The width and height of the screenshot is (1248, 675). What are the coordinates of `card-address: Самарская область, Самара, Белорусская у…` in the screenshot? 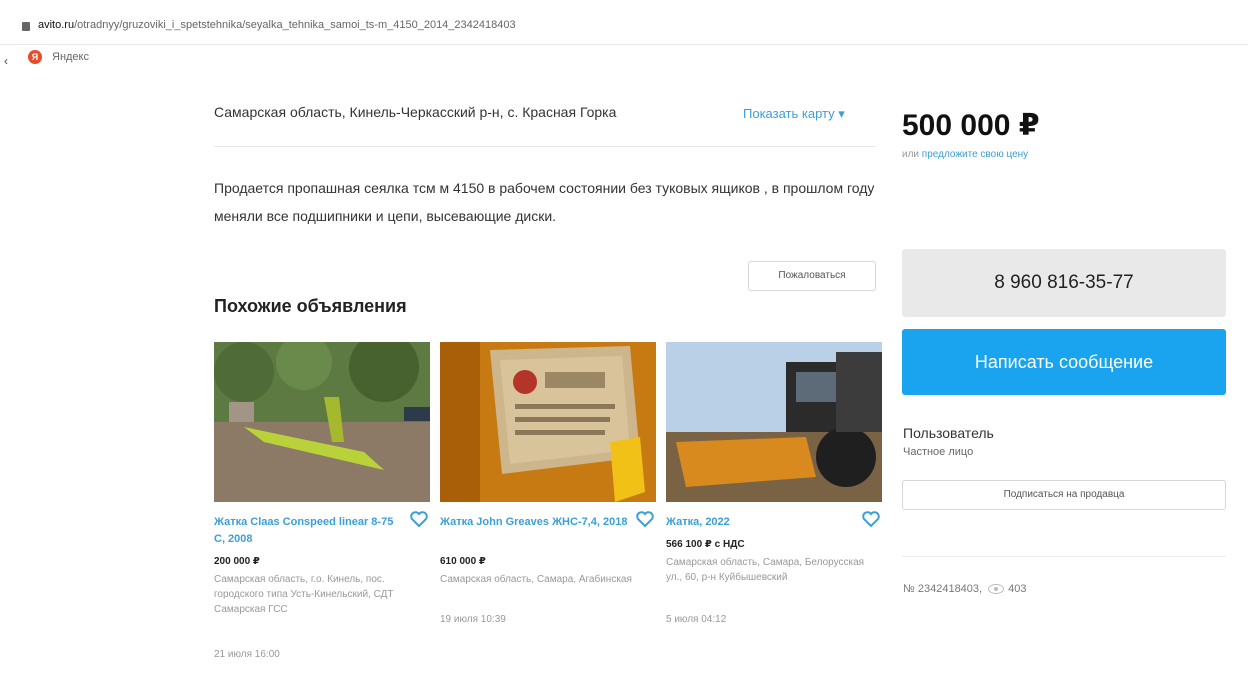 It's located at (765, 570).